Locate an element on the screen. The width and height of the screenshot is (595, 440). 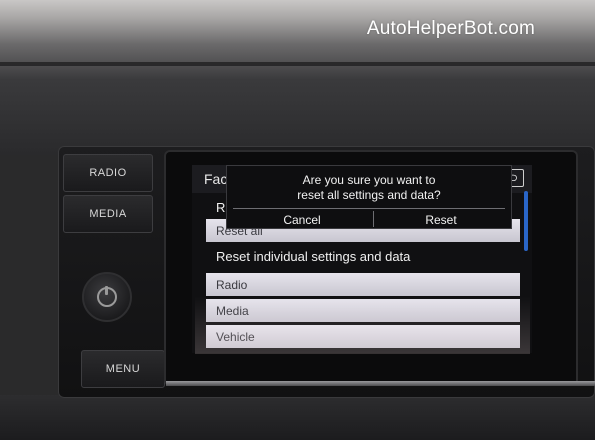
radio-button: RADIO is located at coordinates (108, 173).